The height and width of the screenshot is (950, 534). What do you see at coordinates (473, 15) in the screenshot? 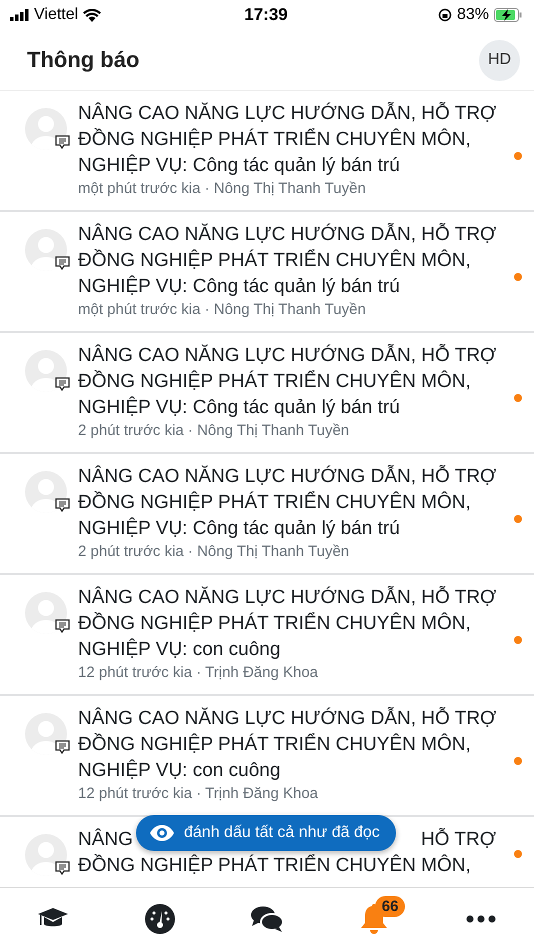
I see `battery-percent: 83%` at bounding box center [473, 15].